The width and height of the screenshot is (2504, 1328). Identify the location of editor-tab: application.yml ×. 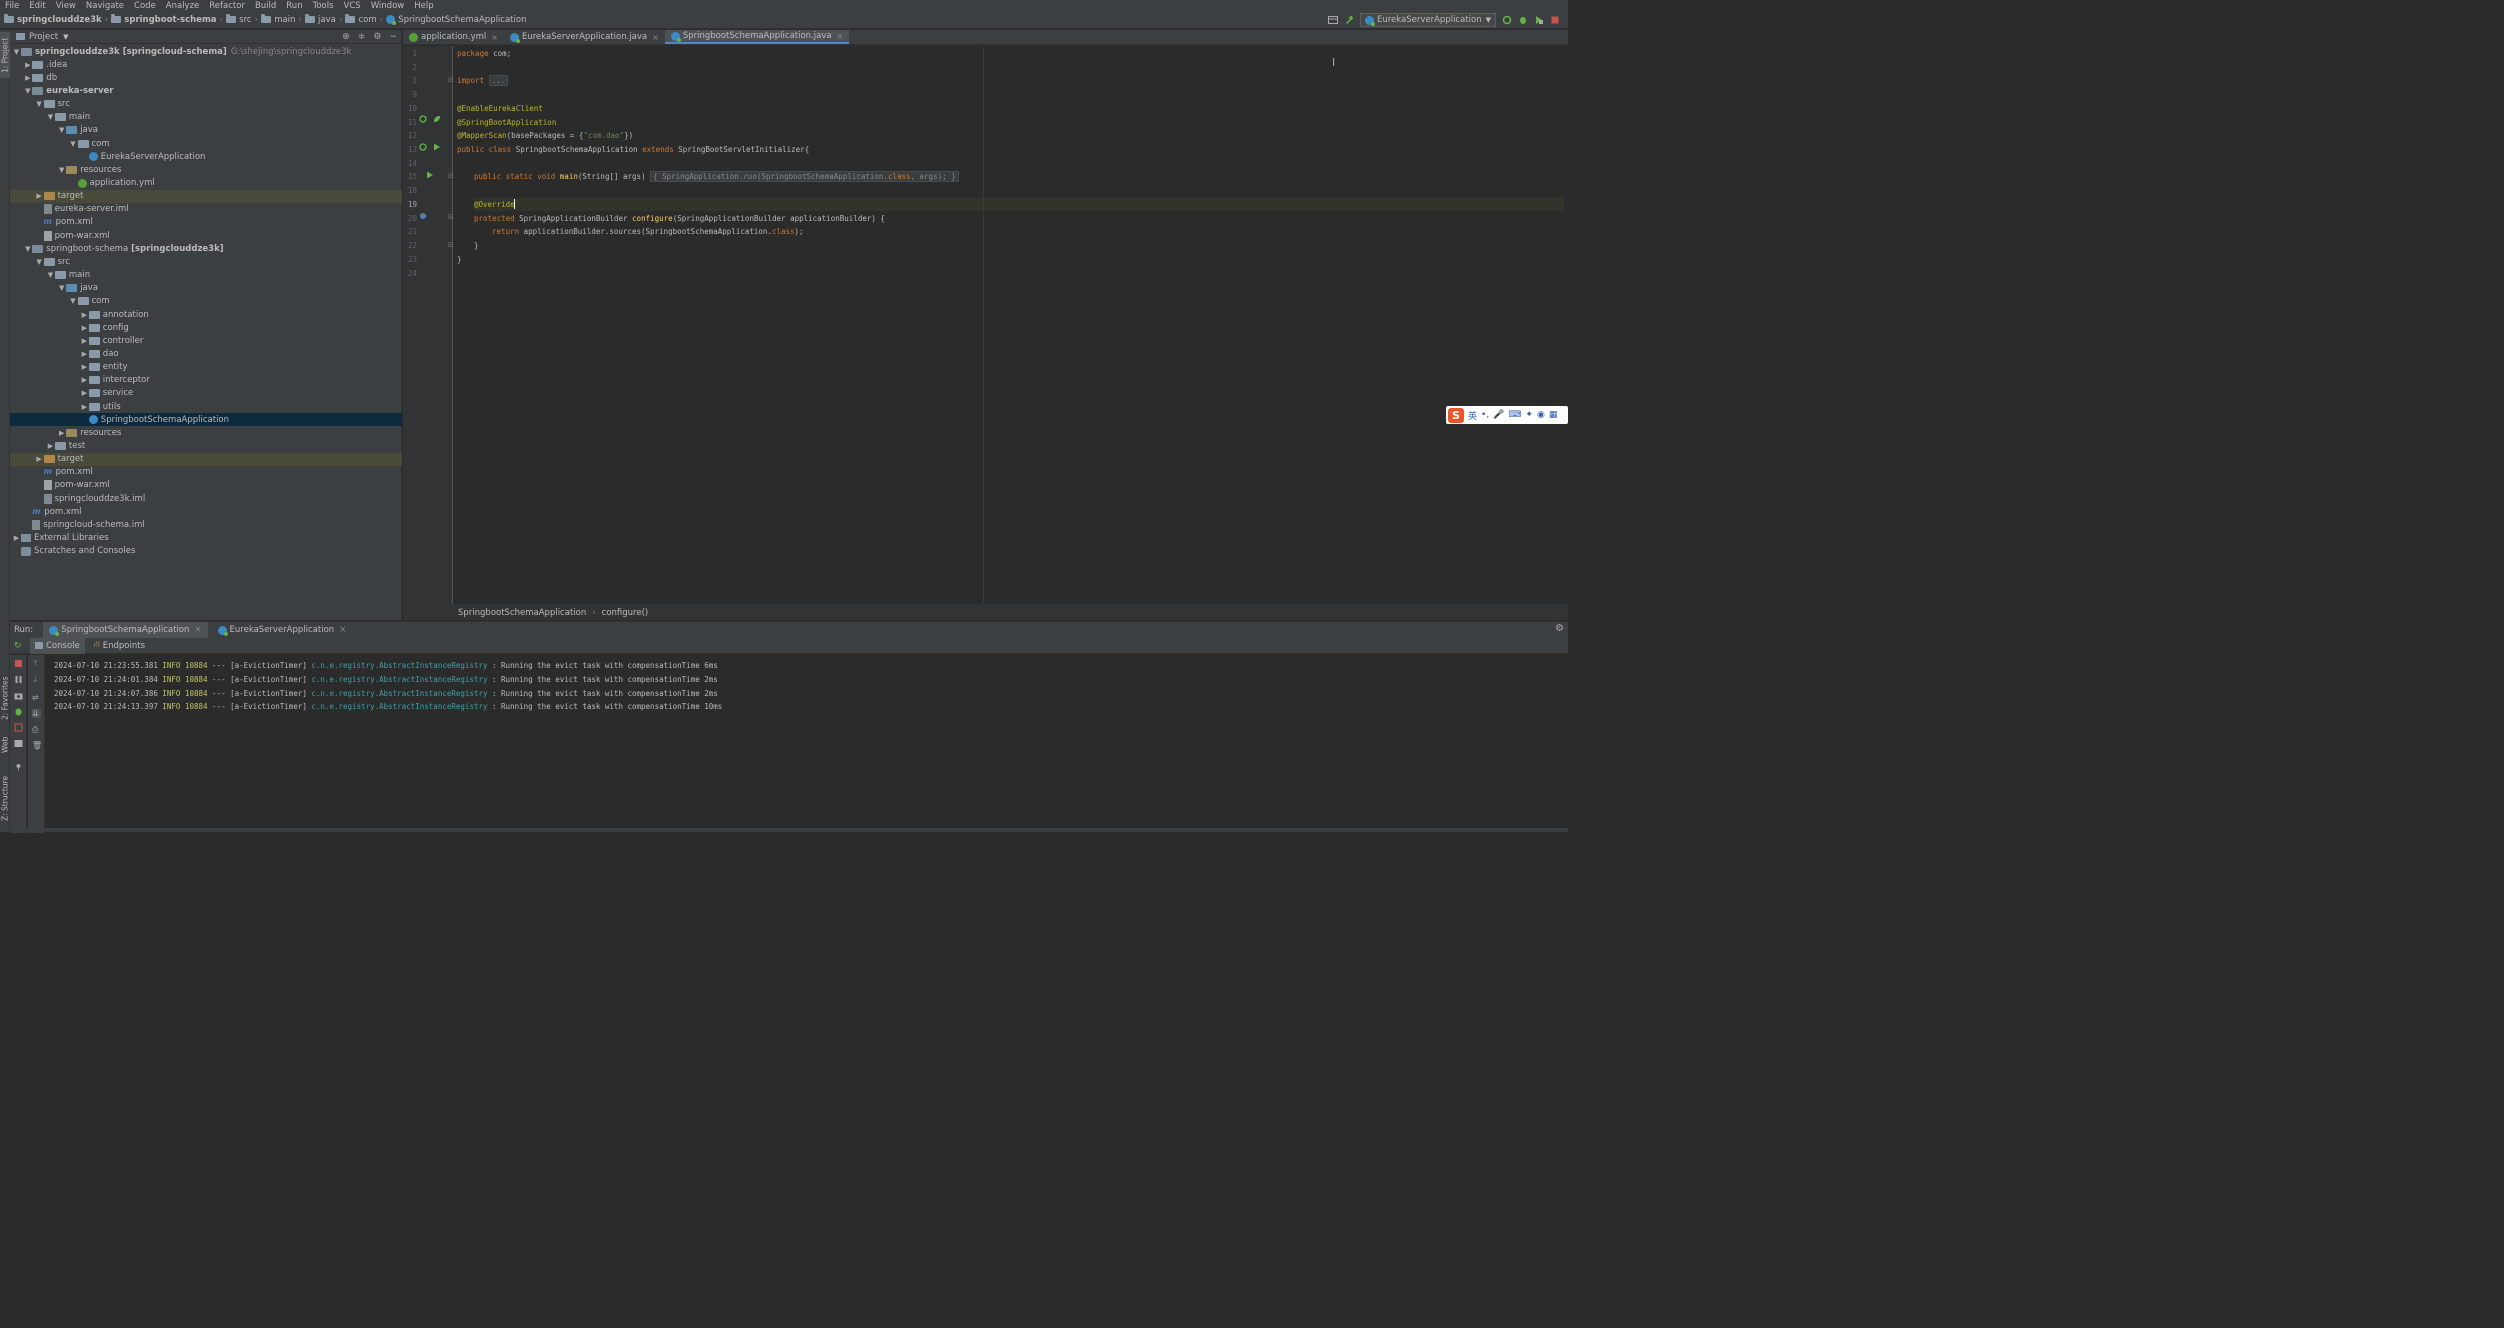
(453, 37).